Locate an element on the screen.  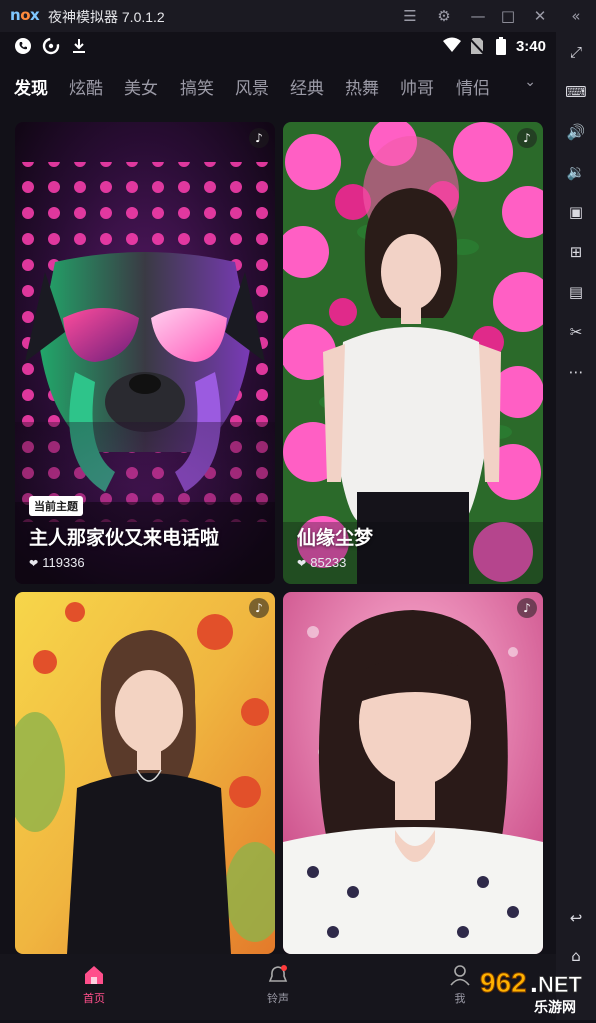
minimize-icon: — is located at coordinates (478, 16).